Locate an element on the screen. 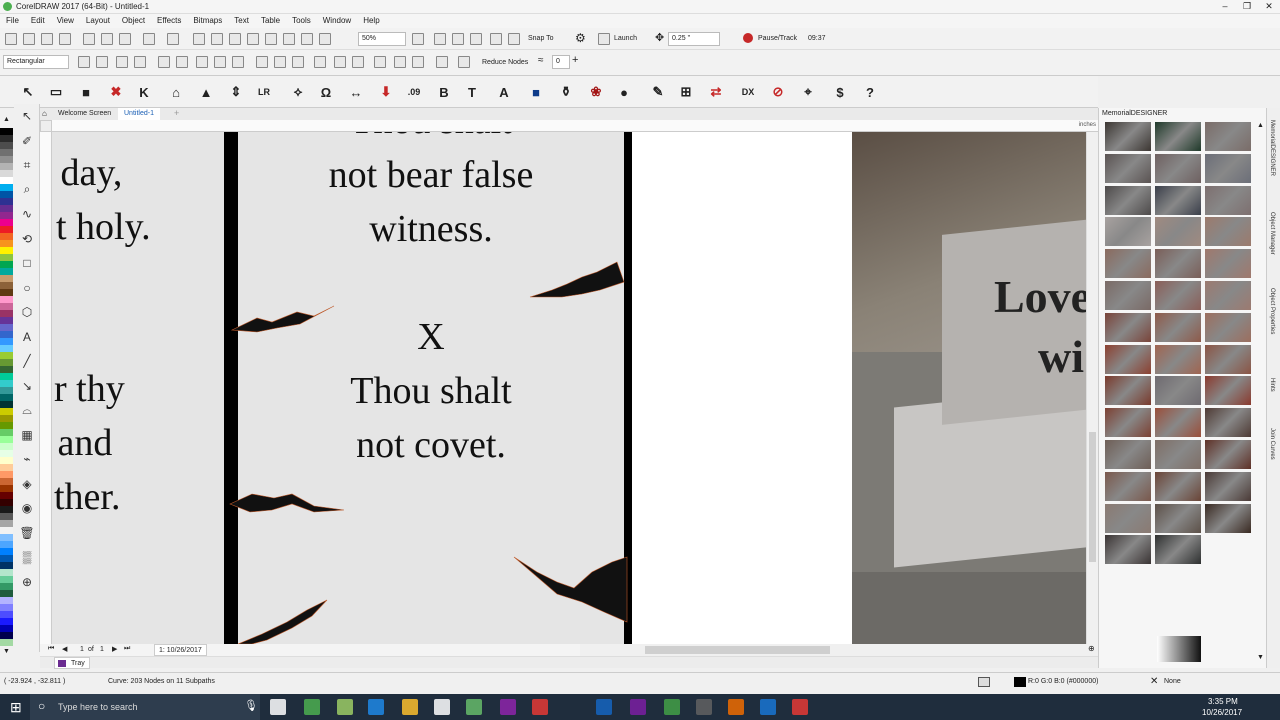  font-icon: T is located at coordinates (472, 92).